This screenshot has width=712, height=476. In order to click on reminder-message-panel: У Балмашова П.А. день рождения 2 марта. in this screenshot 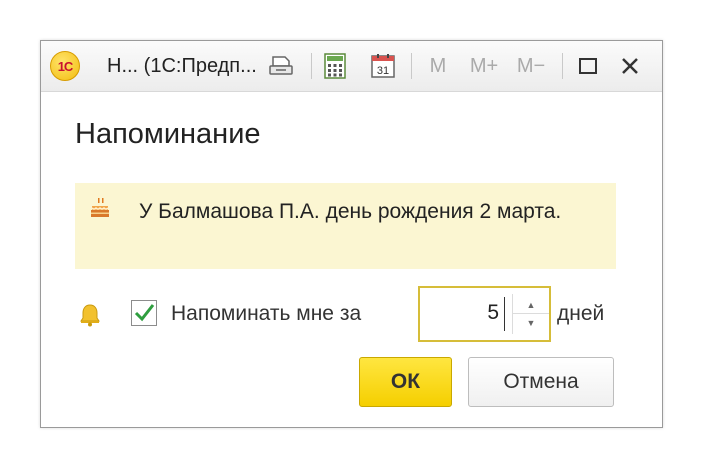, I will do `click(345, 226)`.